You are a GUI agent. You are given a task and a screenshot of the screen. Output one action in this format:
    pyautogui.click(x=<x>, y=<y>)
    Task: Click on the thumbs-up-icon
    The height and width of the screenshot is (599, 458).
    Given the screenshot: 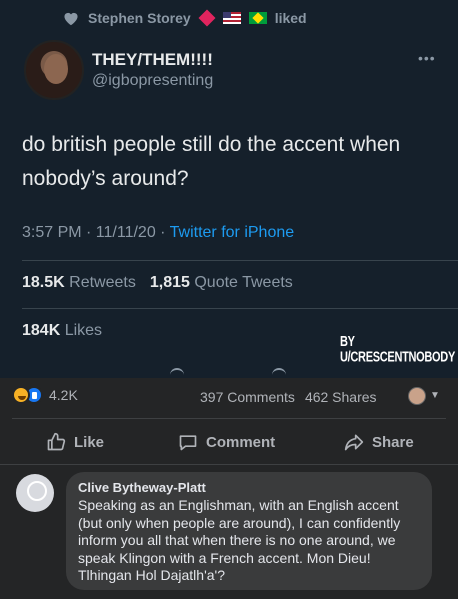 What is the action you would take?
    pyautogui.click(x=56, y=441)
    